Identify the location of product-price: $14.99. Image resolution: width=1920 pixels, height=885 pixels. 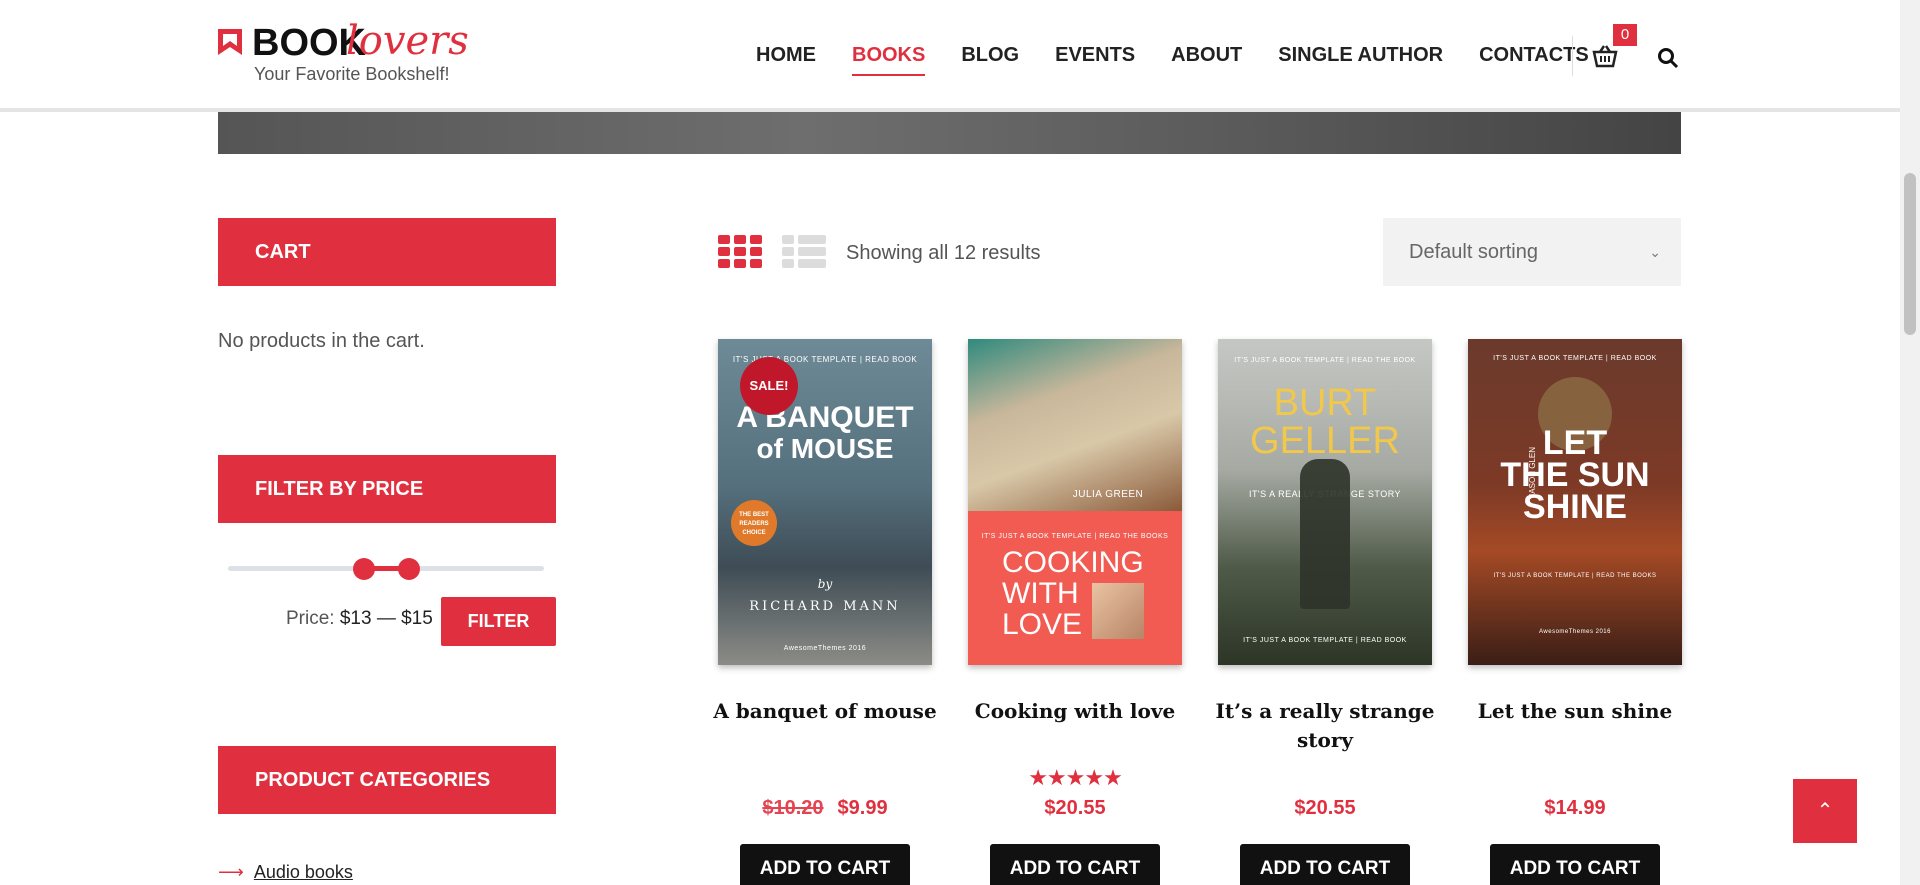
(1575, 808).